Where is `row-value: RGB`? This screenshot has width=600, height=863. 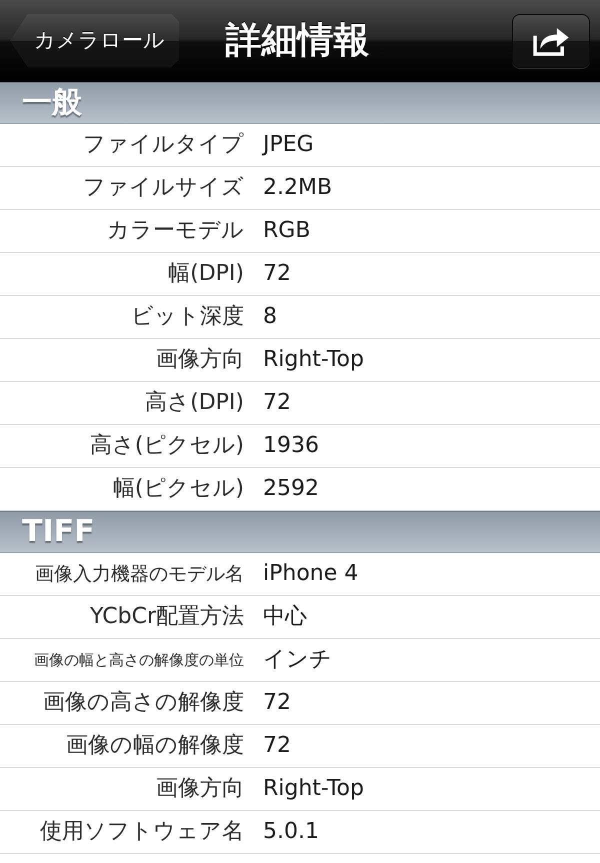 row-value: RGB is located at coordinates (286, 231).